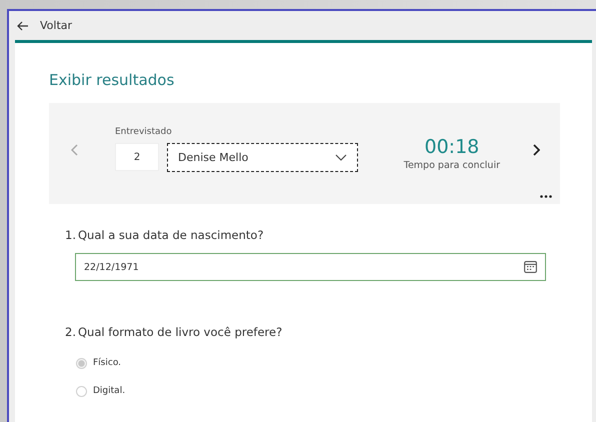 The image size is (596, 422). What do you see at coordinates (70, 332) in the screenshot?
I see `question-number: 2.` at bounding box center [70, 332].